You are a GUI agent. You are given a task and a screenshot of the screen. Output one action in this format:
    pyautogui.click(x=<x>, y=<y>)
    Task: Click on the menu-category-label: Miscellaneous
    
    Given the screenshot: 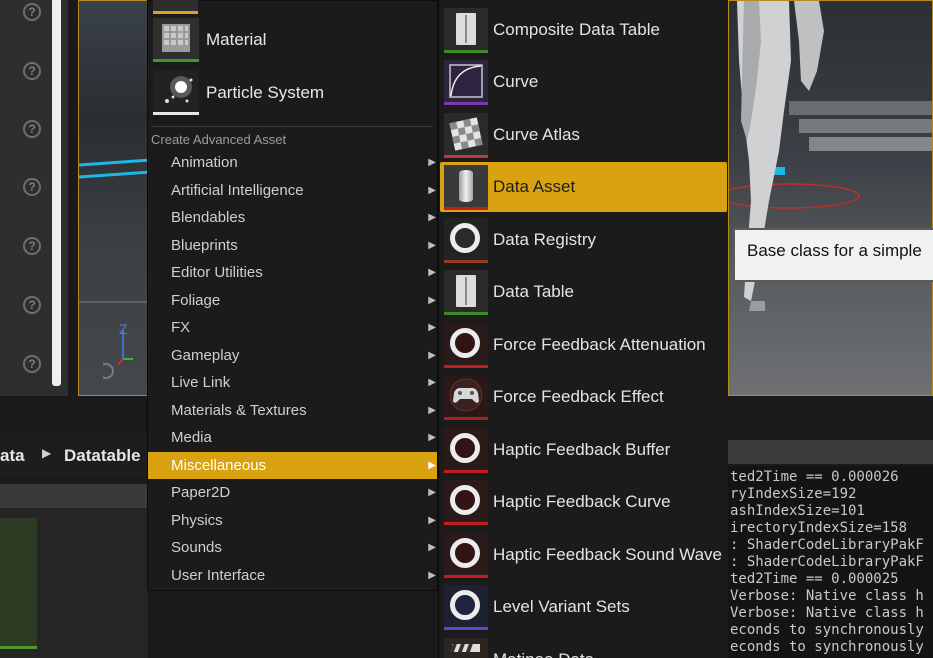 What is the action you would take?
    pyautogui.click(x=219, y=465)
    